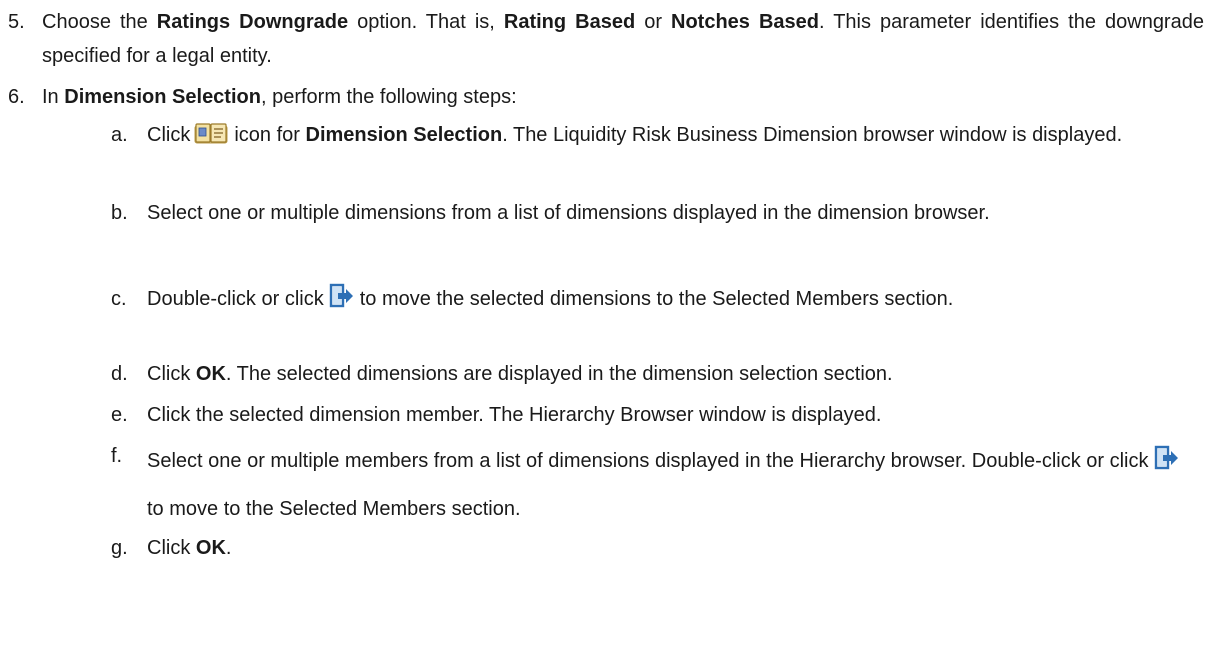 This screenshot has width=1210, height=648. Describe the element at coordinates (53, 97) in the screenshot. I see `text-run: In` at that location.